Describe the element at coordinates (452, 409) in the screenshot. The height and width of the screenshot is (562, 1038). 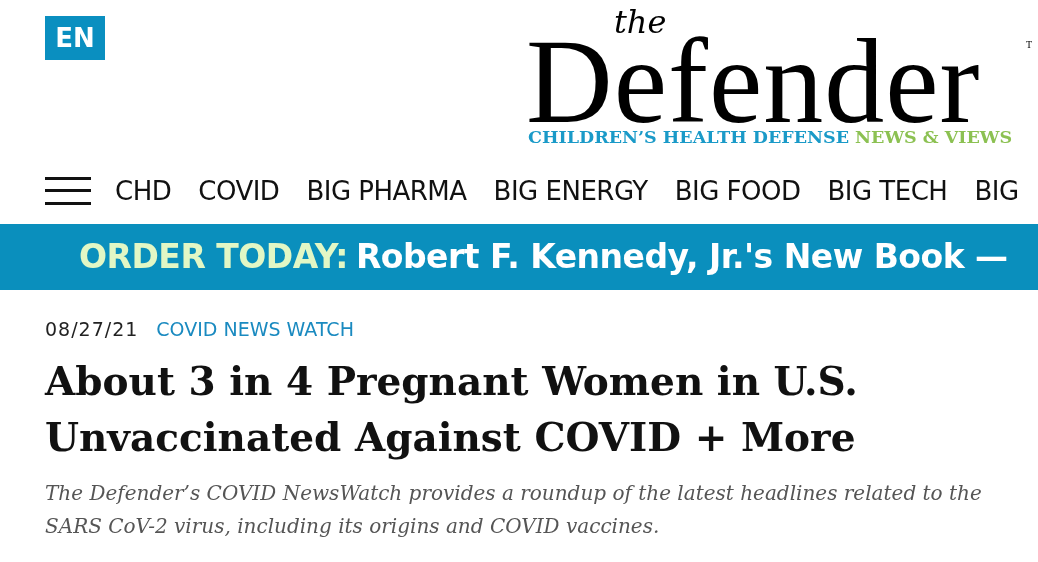
I see `article-headline: About 3 in 4 Pregnant Women in U.S. Unvaccinated Against COVID + More` at that location.